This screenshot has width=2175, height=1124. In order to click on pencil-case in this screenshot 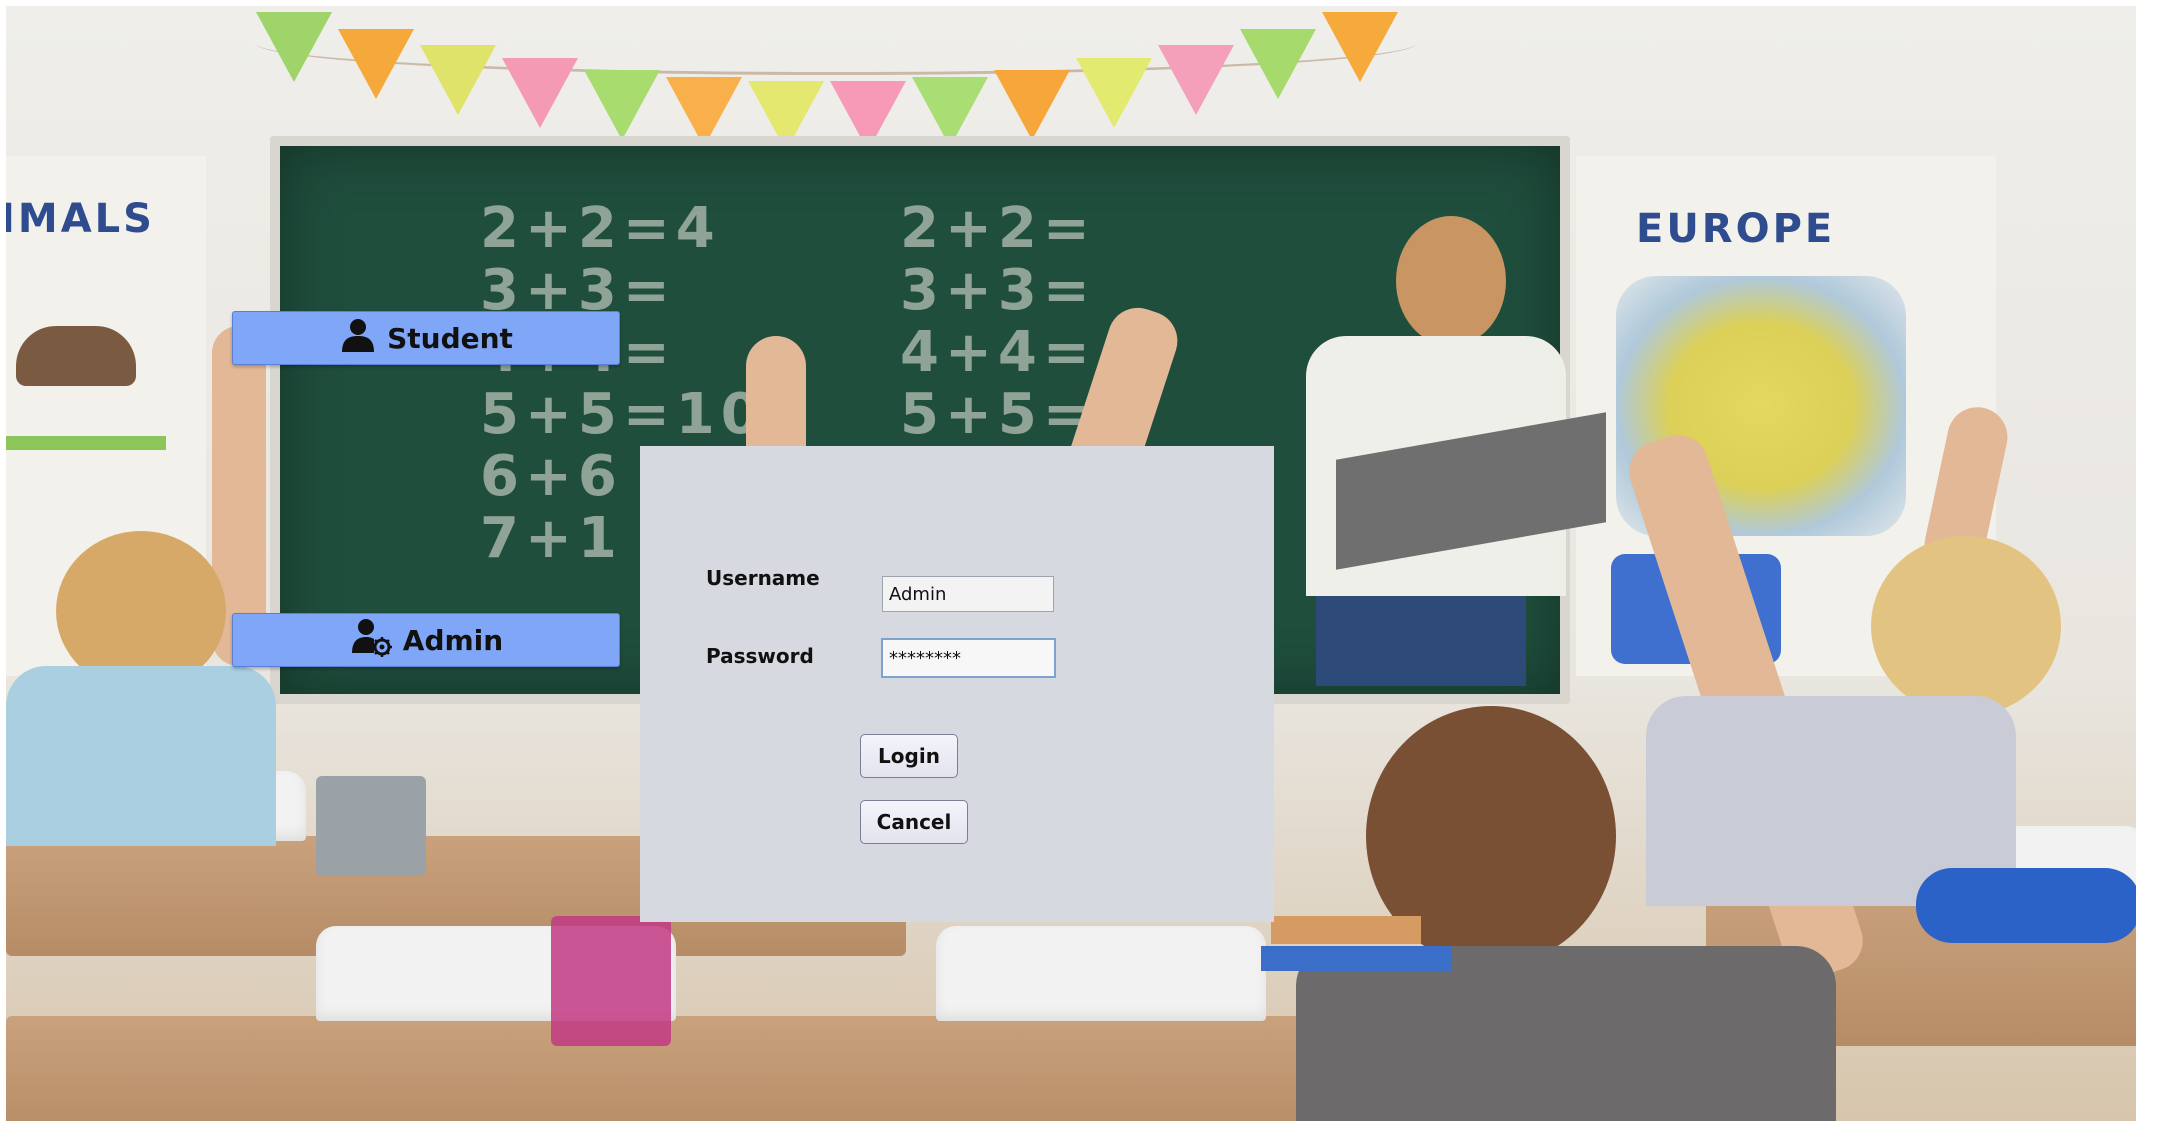, I will do `click(2026, 905)`.